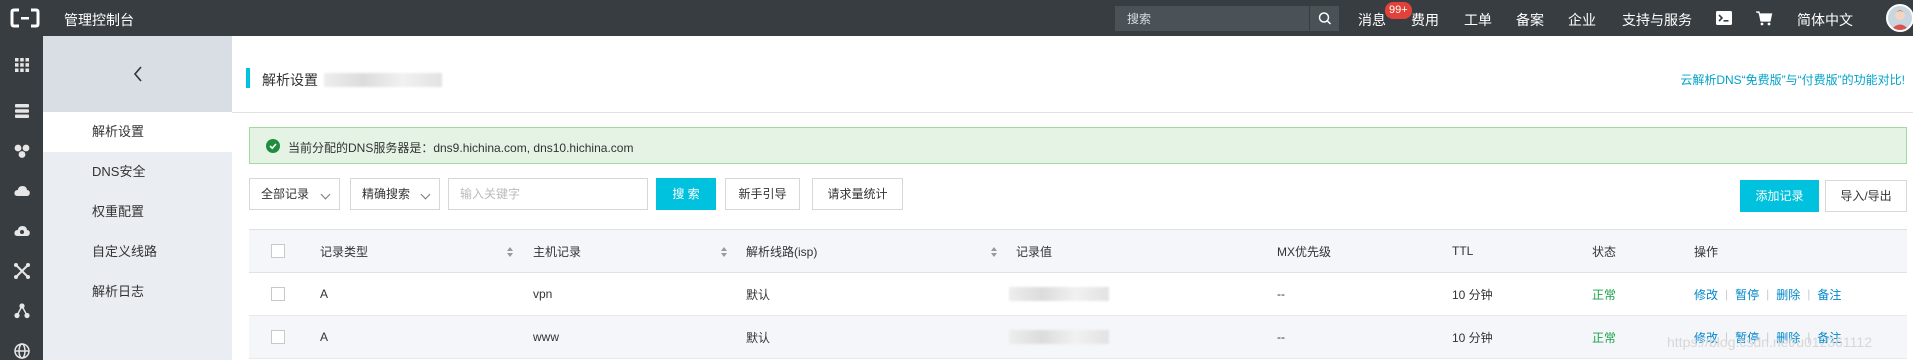  I want to click on console-title: 管理控制台, so click(99, 20).